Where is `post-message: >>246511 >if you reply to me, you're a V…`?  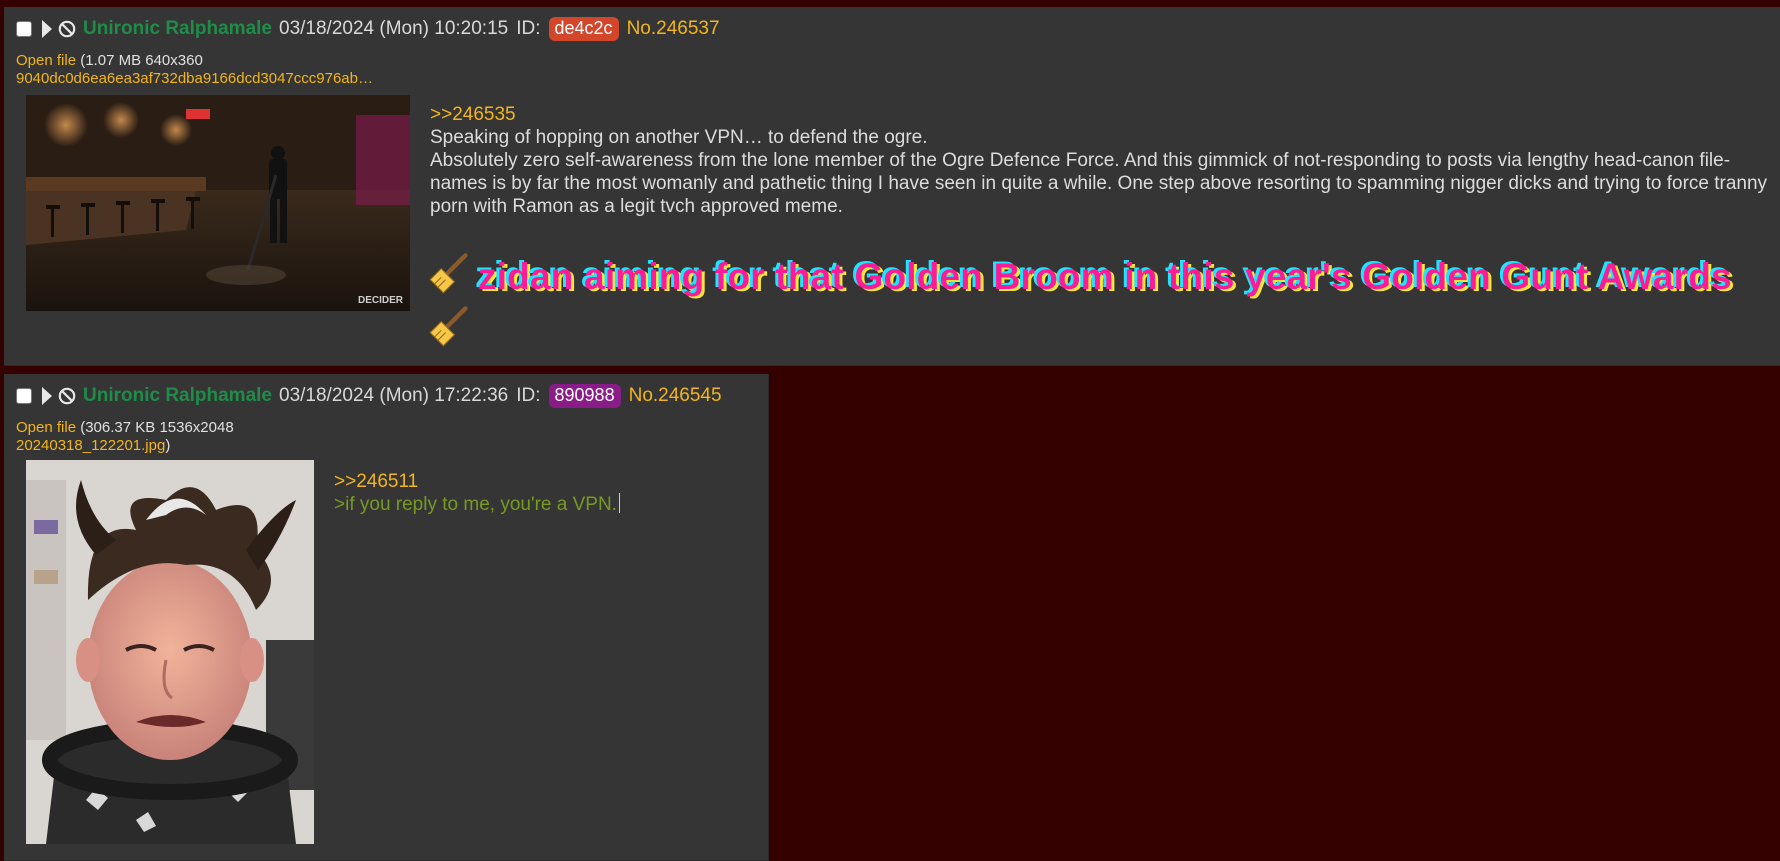
post-message: >>246511 >if you reply to me, you're a V… is located at coordinates (477, 493).